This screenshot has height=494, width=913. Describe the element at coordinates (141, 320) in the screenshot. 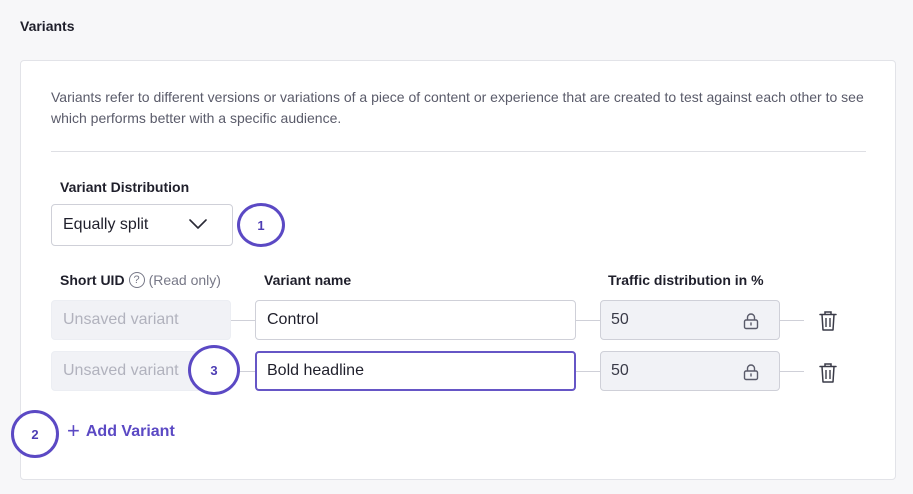

I see `variant-uid-field: Unsaved variant` at that location.